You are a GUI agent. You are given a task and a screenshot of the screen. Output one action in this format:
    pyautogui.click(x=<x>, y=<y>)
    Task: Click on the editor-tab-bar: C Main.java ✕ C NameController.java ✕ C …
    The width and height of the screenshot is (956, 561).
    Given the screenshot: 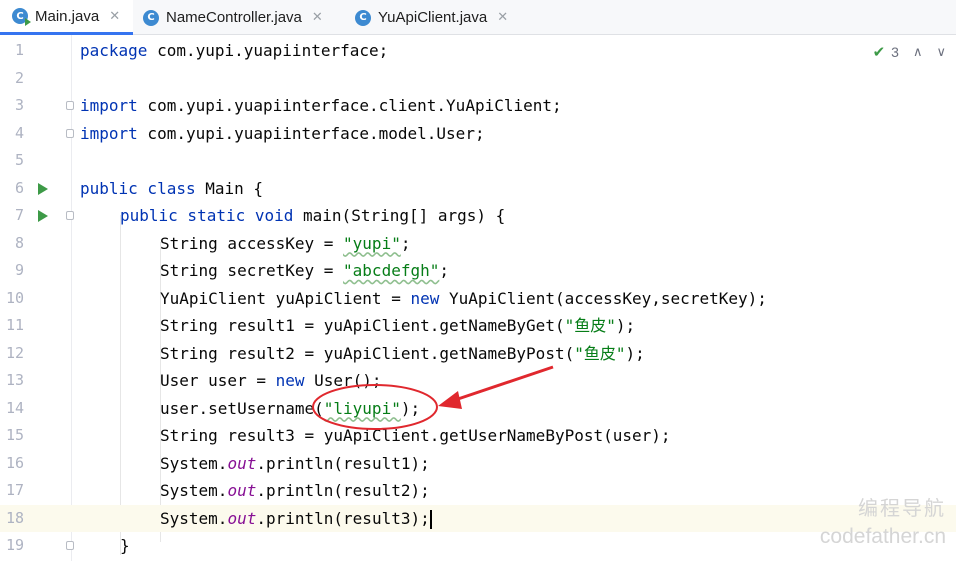 What is the action you would take?
    pyautogui.click(x=478, y=17)
    